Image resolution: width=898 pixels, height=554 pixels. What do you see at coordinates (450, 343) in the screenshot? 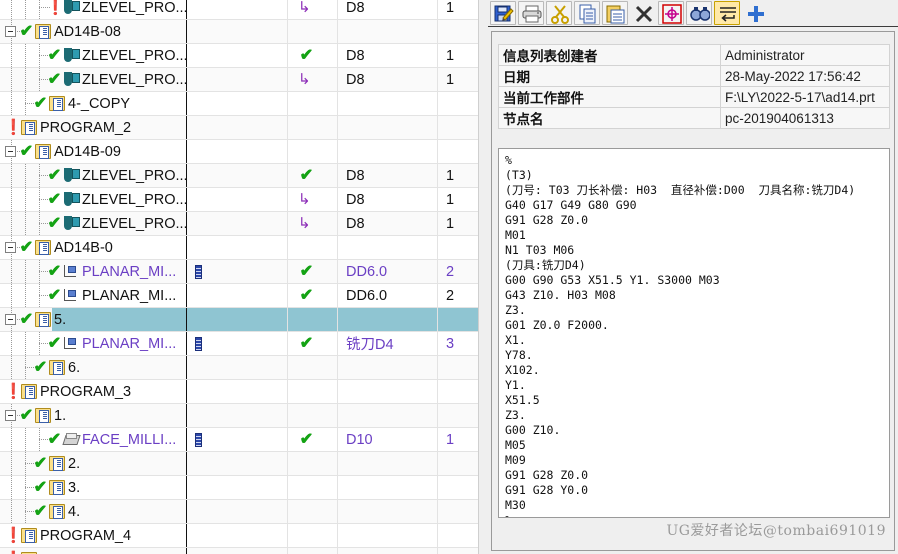
I see `tool-number-cell: 3` at bounding box center [450, 343].